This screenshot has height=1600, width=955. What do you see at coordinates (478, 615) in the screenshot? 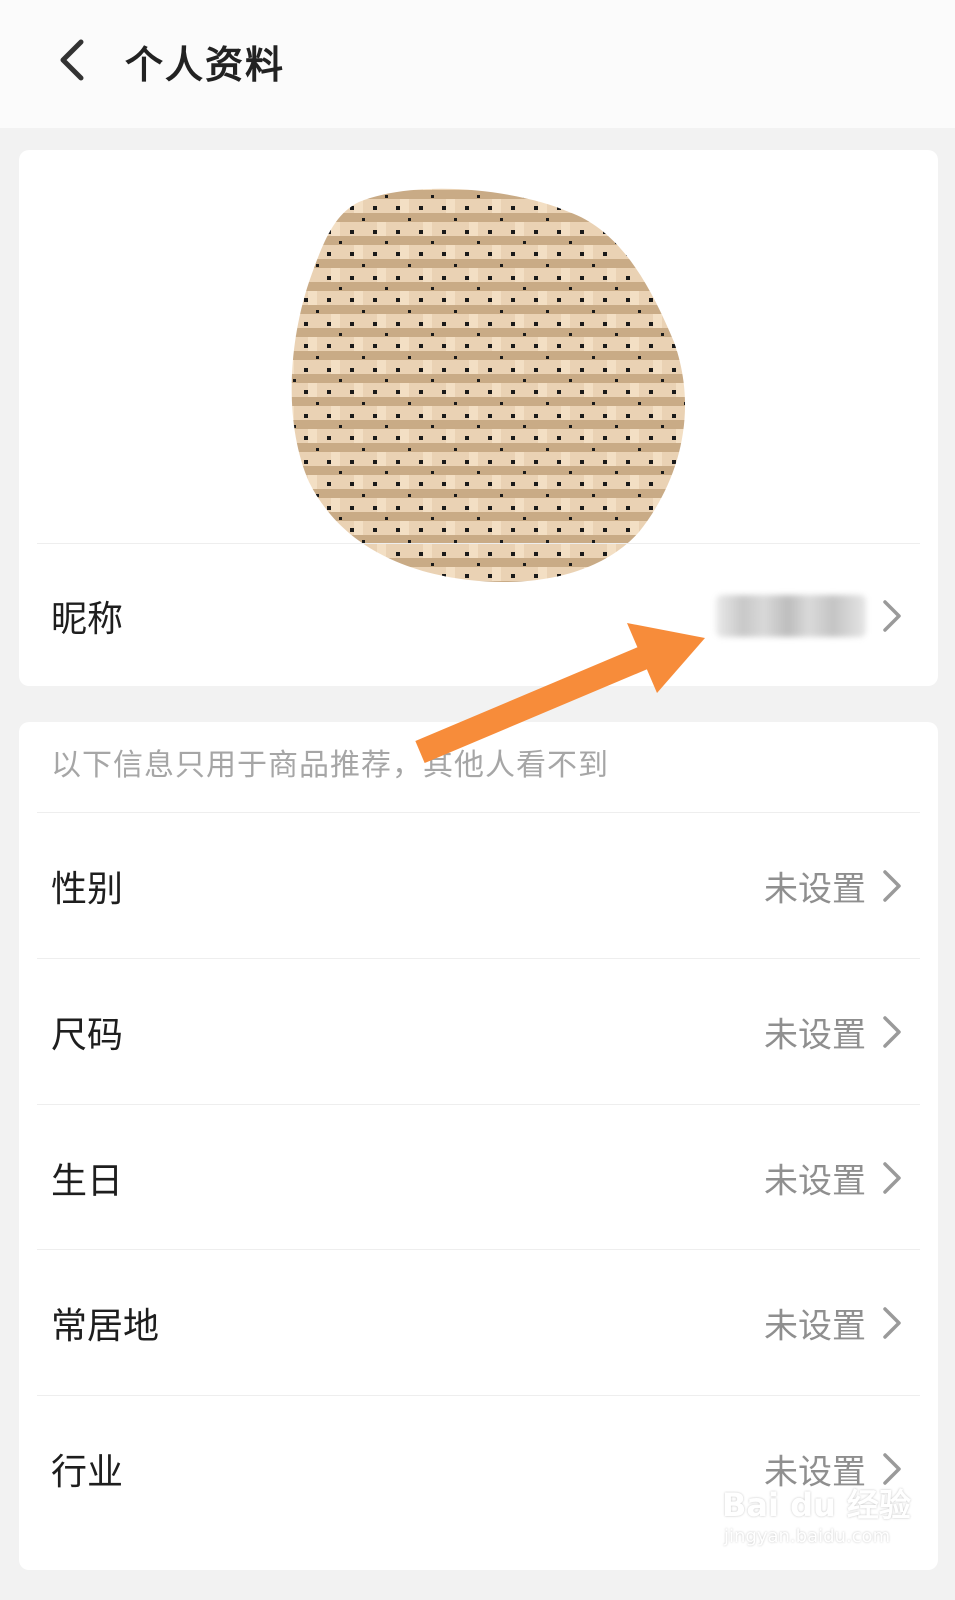
I see `nickname-row: 昵称` at bounding box center [478, 615].